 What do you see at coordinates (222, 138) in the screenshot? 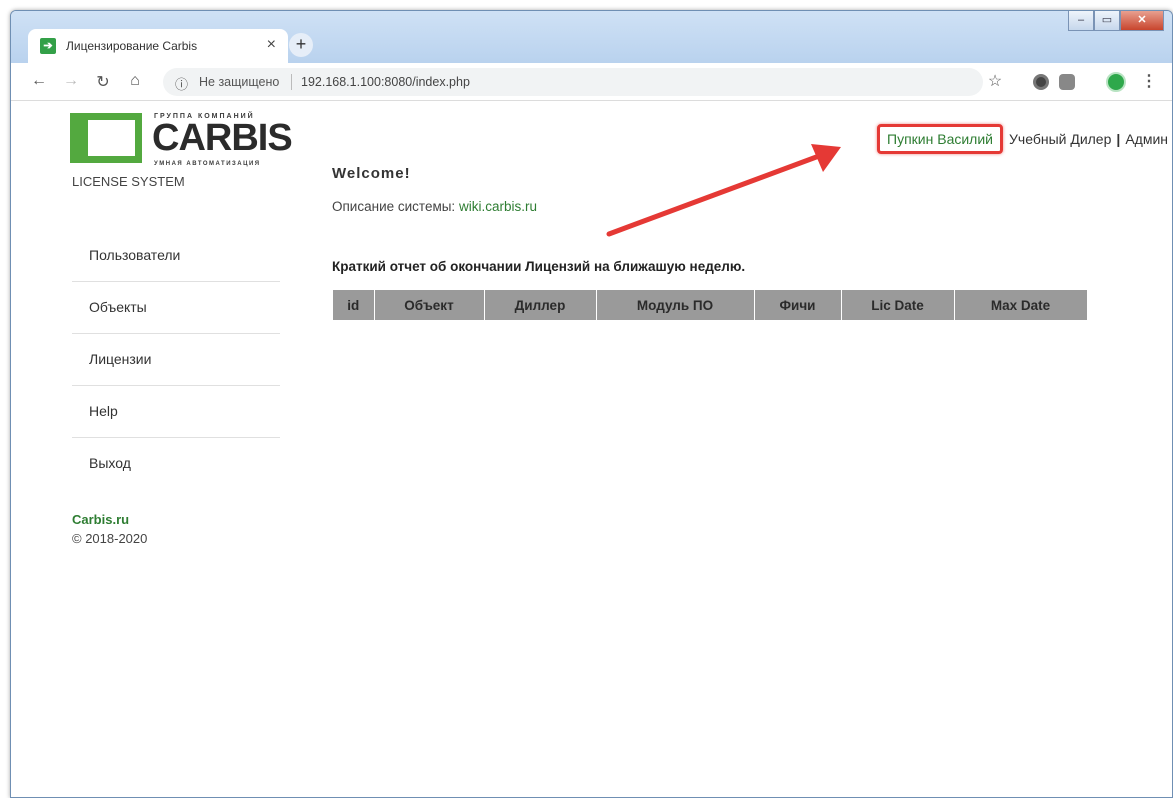
I see `logo-name: CARBIS` at bounding box center [222, 138].